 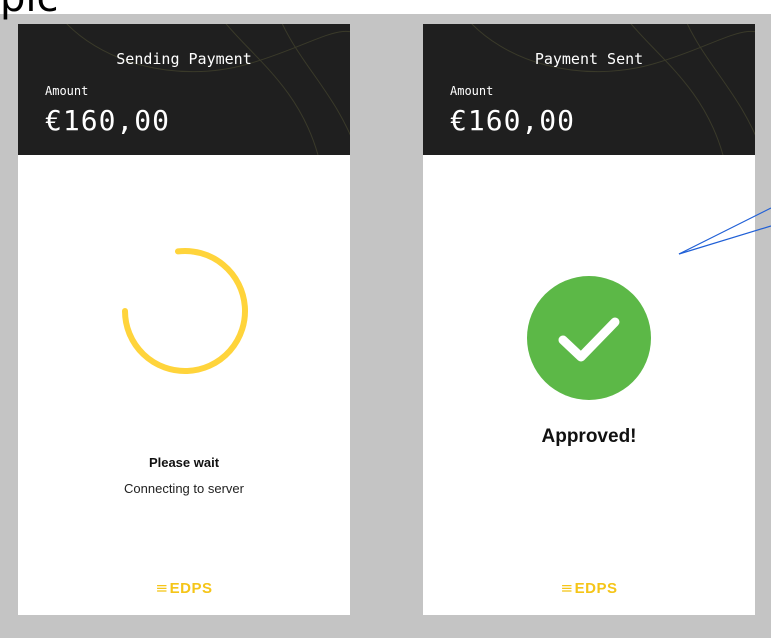 I want to click on check-circle-icon, so click(x=589, y=338).